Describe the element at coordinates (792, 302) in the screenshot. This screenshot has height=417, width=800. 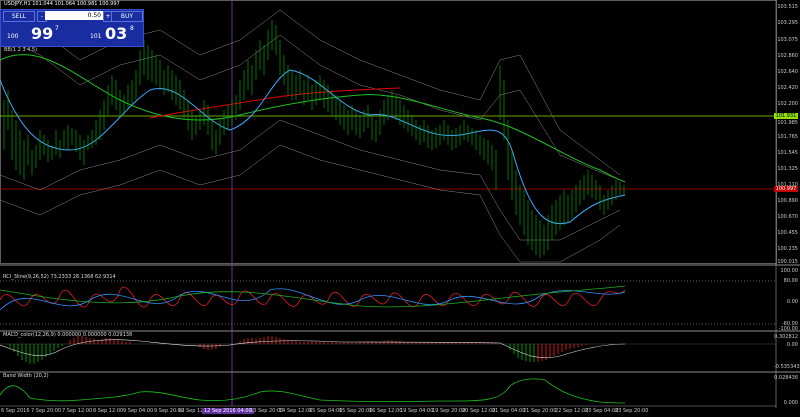
I see `rci-level-label: 0.00` at that location.